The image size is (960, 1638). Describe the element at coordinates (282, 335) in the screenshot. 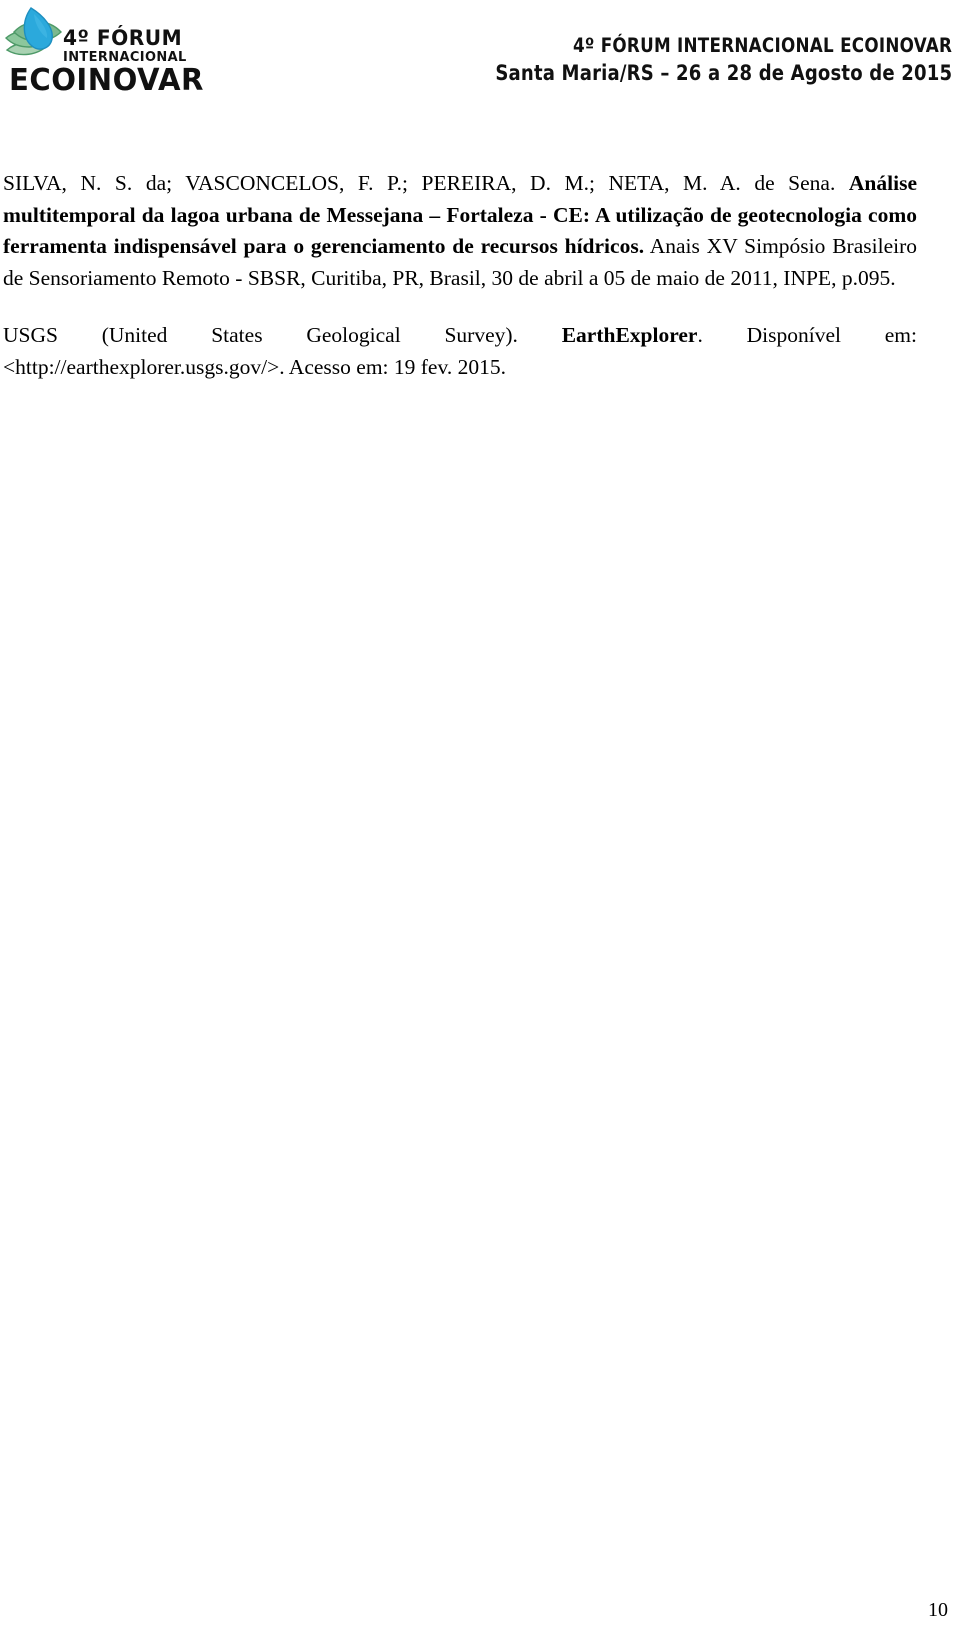

I see `reference-authors: USGS (United States Geological Survey).` at that location.